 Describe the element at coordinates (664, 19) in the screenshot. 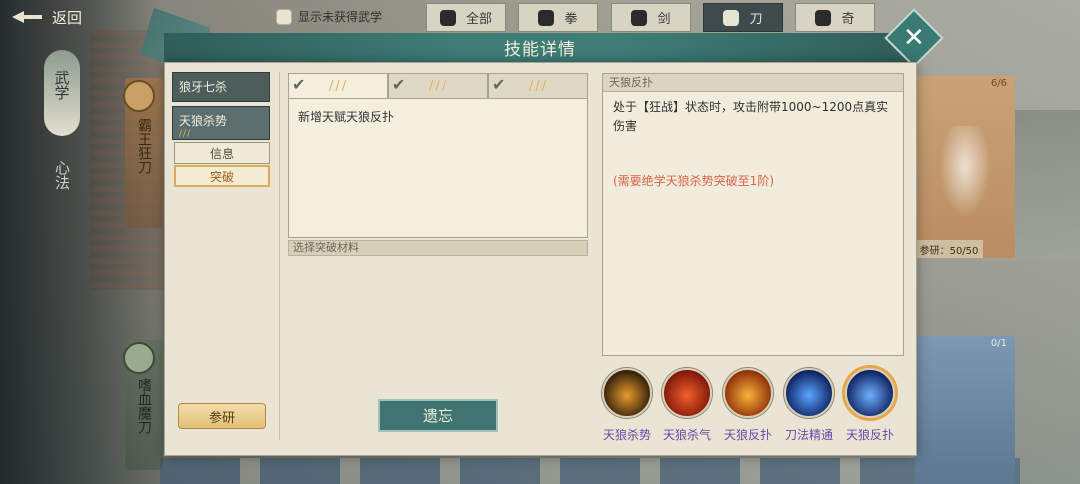

I see `tab-label: 剑` at that location.